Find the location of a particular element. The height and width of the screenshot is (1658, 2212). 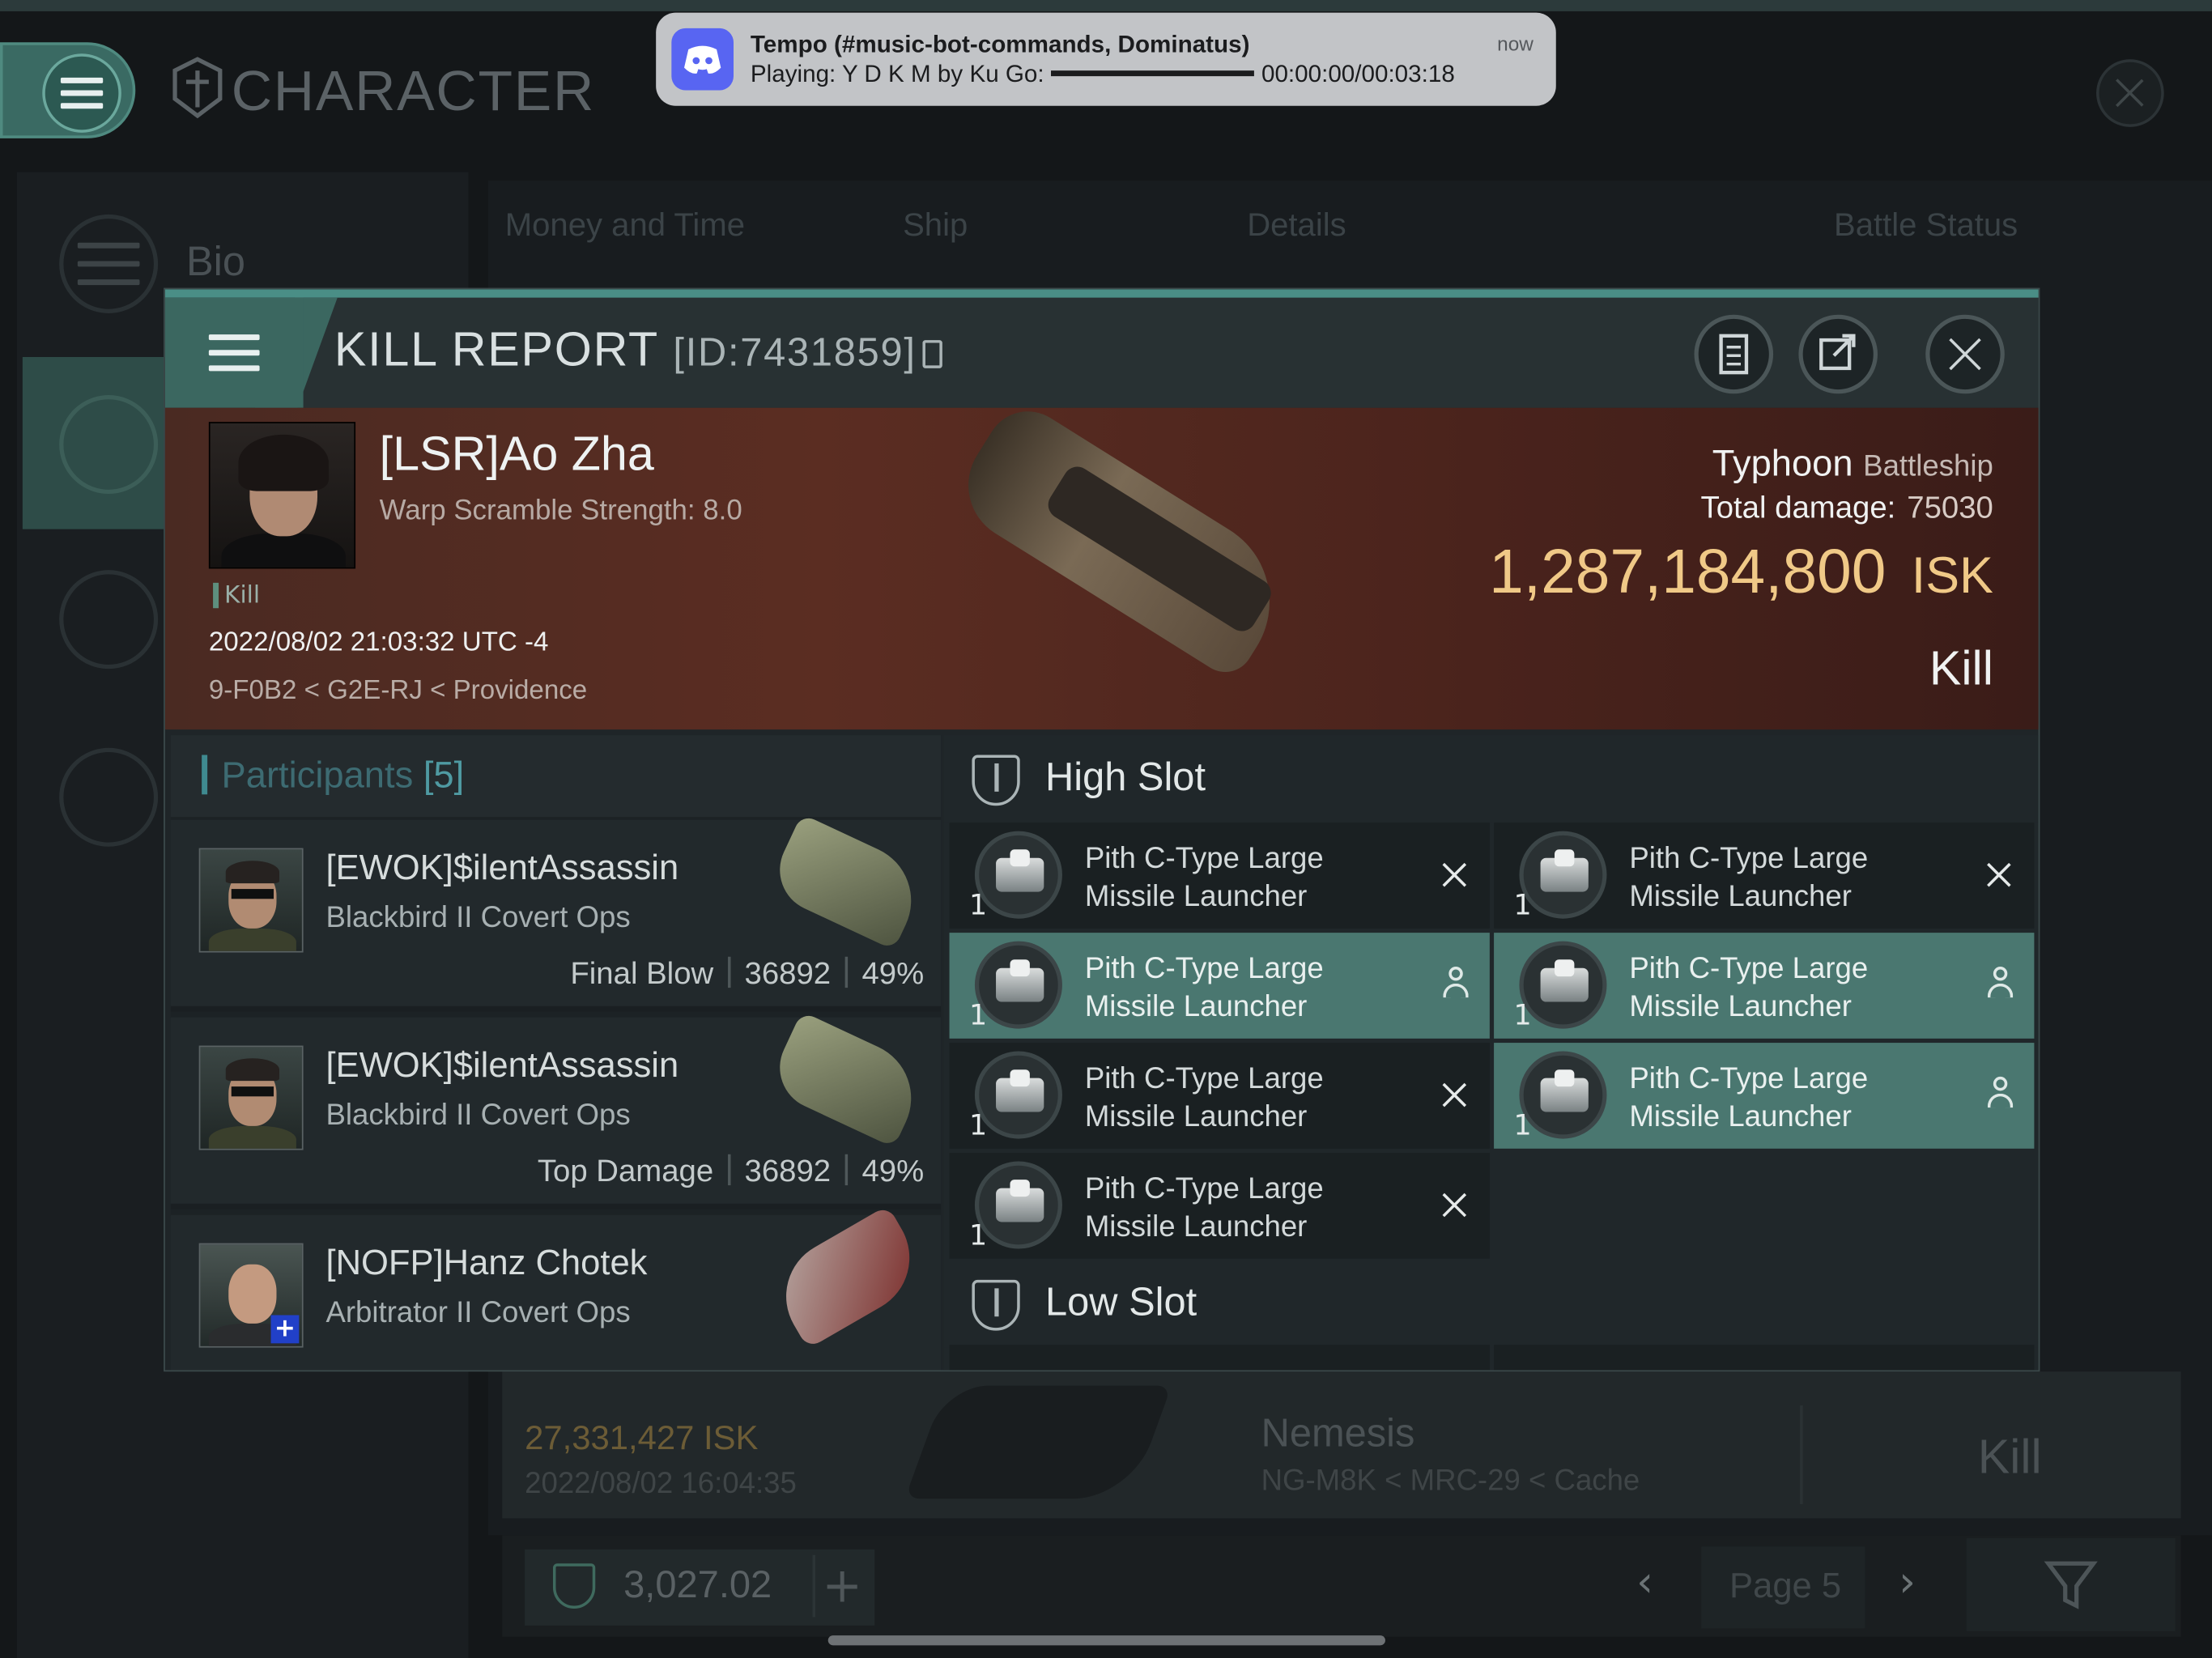

participants-count: [5] is located at coordinates (444, 775).